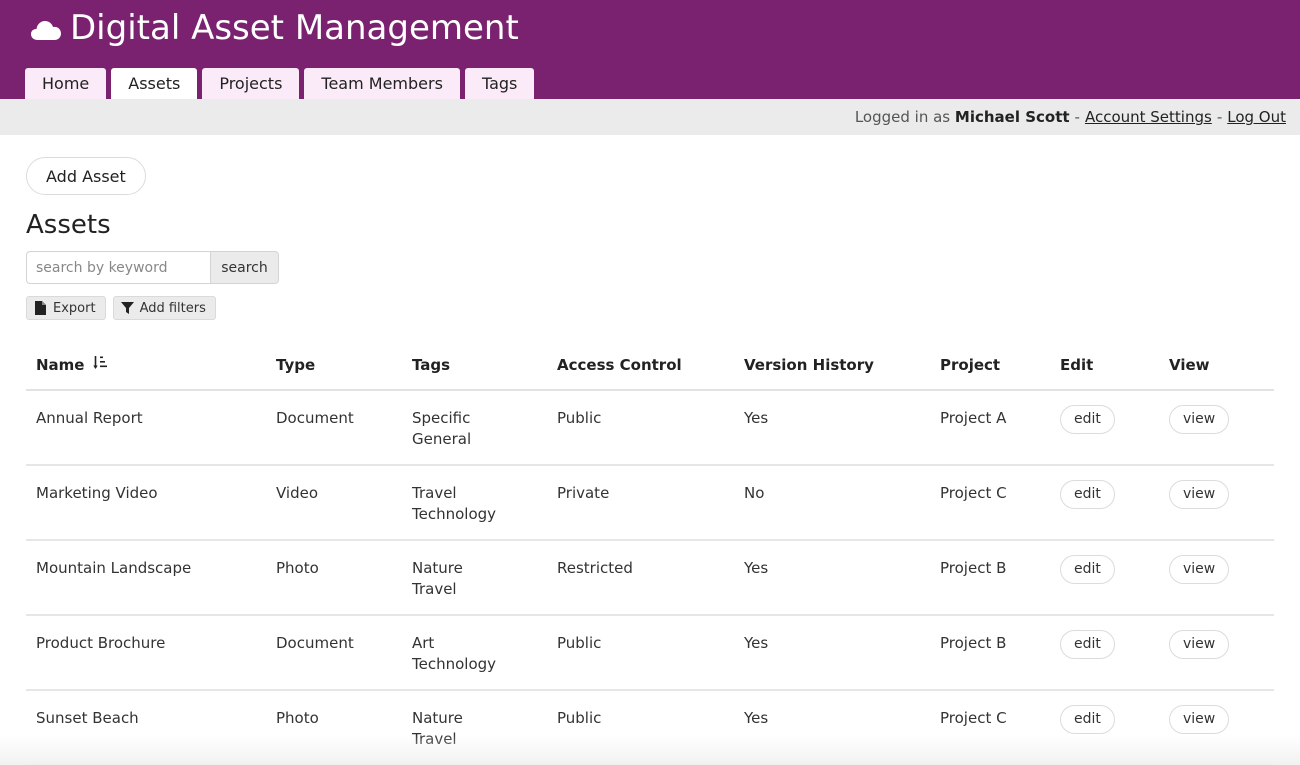 The image size is (1300, 765). Describe the element at coordinates (146, 428) in the screenshot. I see `asset-name: Annual Report` at that location.